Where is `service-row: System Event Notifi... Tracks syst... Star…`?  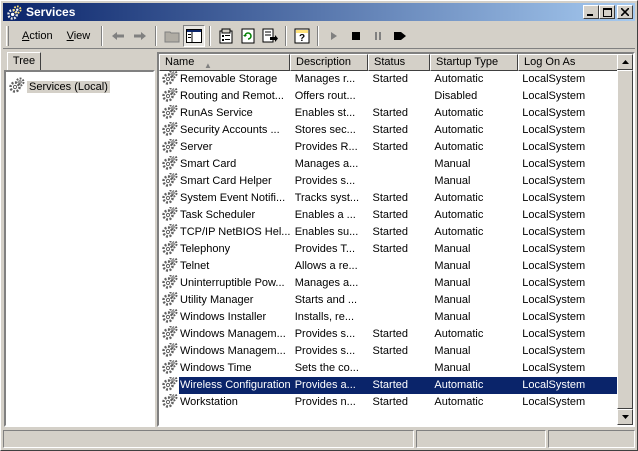 service-row: System Event Notifi... Tracks syst... Star… is located at coordinates (388, 198).